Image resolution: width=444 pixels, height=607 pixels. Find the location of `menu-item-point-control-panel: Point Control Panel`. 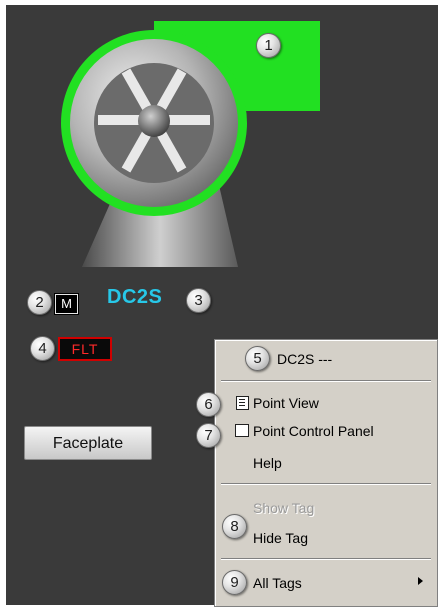

menu-item-point-control-panel: Point Control Panel is located at coordinates (313, 431).